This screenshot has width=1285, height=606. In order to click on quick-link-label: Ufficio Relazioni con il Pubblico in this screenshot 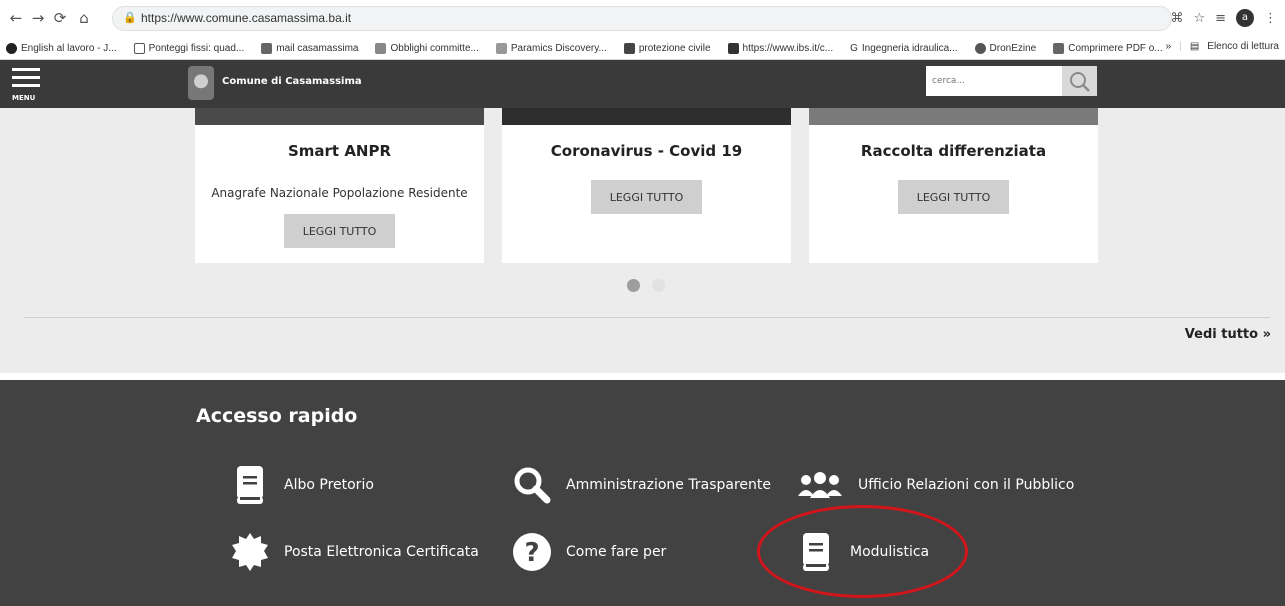, I will do `click(966, 485)`.